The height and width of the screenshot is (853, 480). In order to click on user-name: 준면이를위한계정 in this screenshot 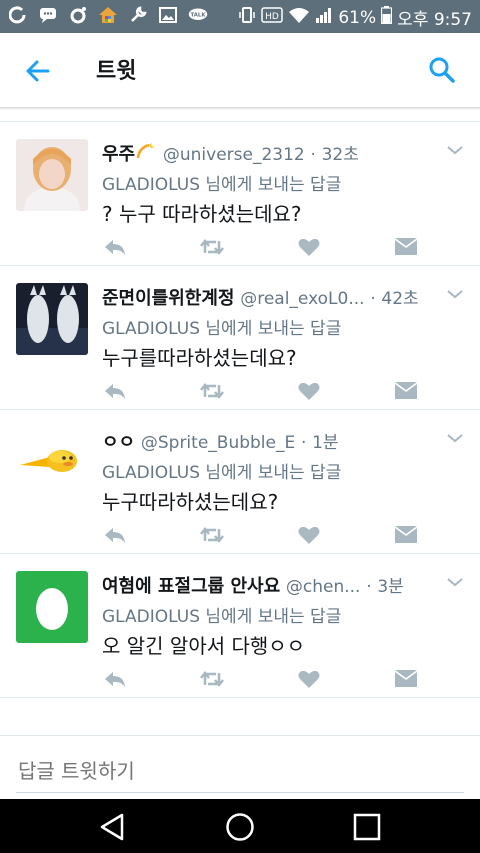, I will do `click(168, 298)`.